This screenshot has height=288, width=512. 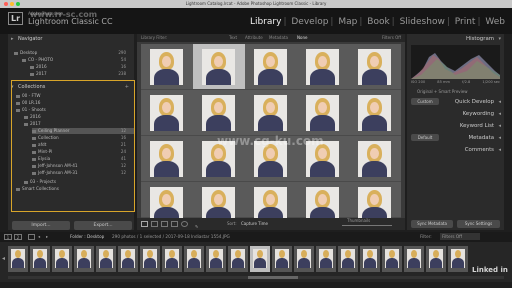 I want to click on filter-label: Filter:, so click(x=426, y=236).